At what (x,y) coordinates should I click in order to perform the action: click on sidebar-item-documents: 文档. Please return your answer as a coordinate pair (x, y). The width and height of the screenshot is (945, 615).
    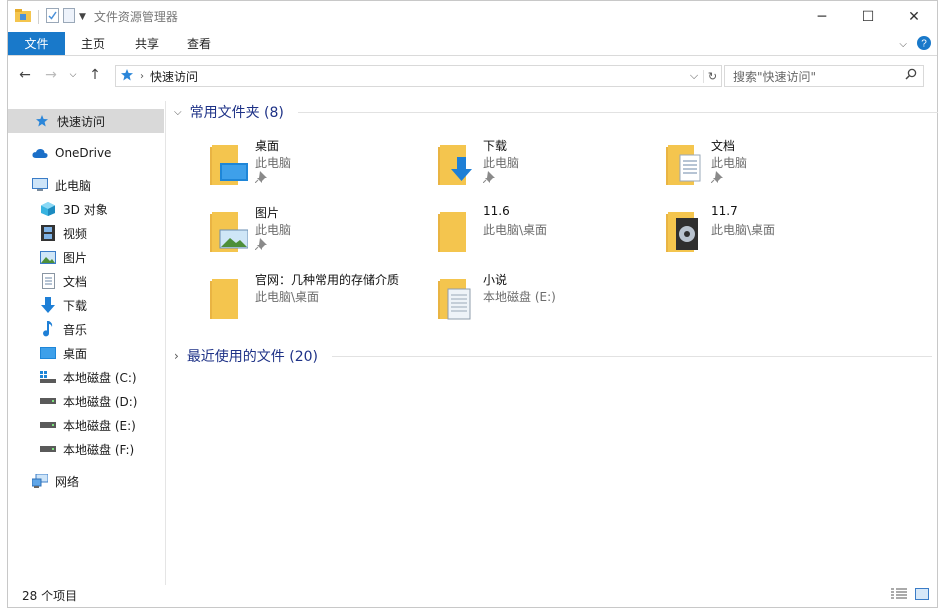
    Looking at the image, I should click on (86, 281).